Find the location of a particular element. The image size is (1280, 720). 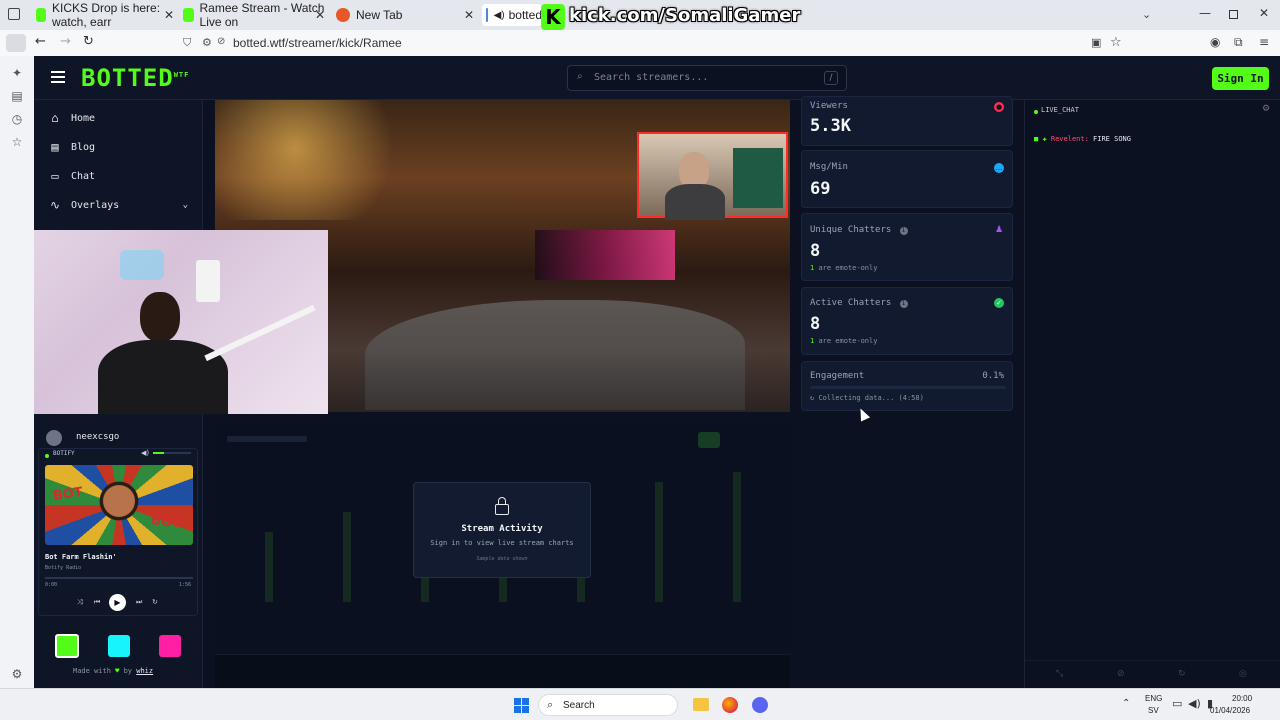

emote-off-icon: ⊘ is located at coordinates (1121, 674).